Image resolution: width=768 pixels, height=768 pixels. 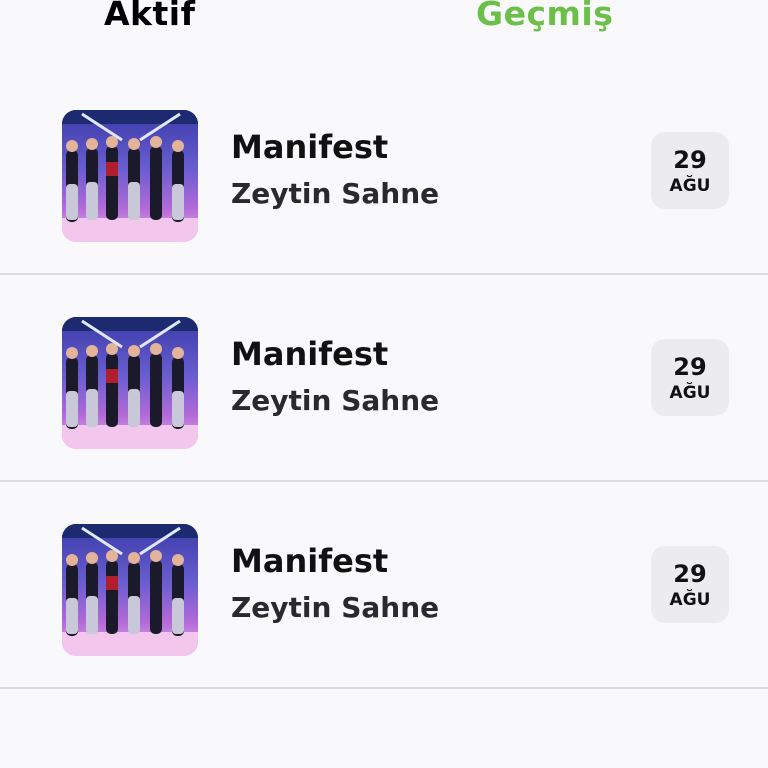 I want to click on tab-gecmis: Geçmiş, so click(x=544, y=18).